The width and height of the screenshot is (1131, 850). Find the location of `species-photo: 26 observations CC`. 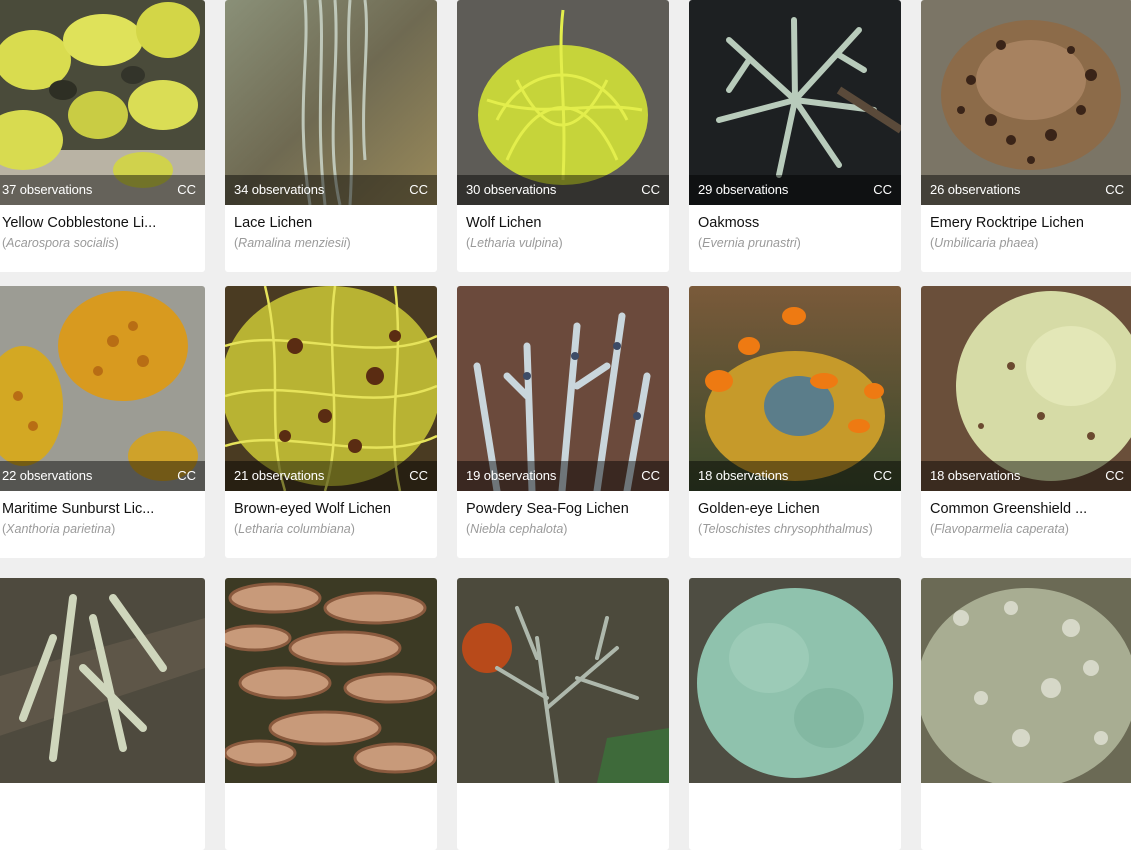

species-photo: 26 observations CC is located at coordinates (1026, 102).